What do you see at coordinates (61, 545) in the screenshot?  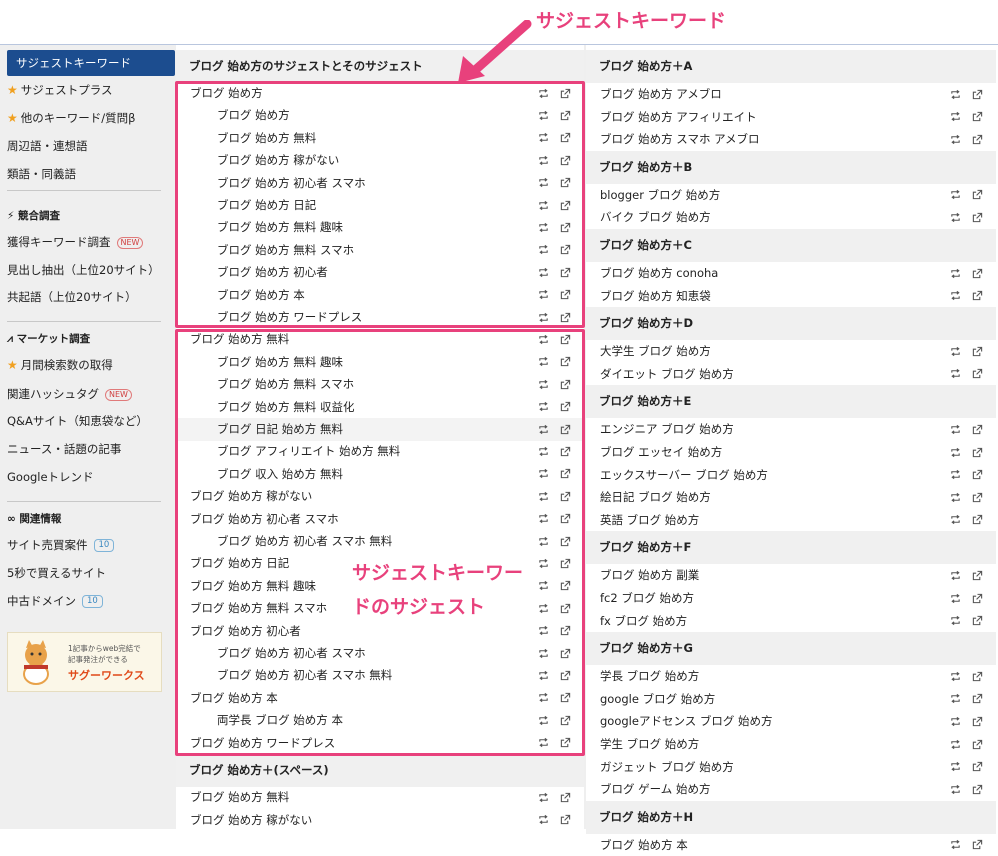 I see `sidebar-item-site-sales: サイト売買案件 10` at bounding box center [61, 545].